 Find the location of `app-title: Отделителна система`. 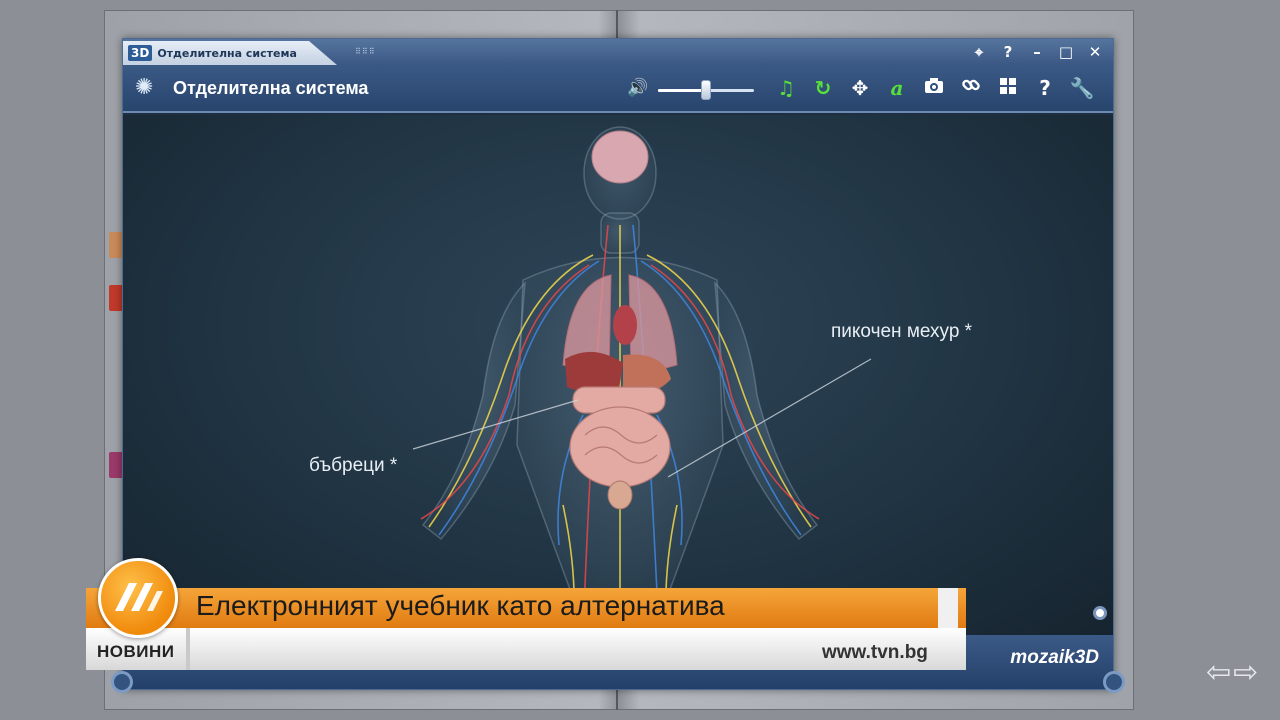

app-title: Отделителна система is located at coordinates (271, 88).